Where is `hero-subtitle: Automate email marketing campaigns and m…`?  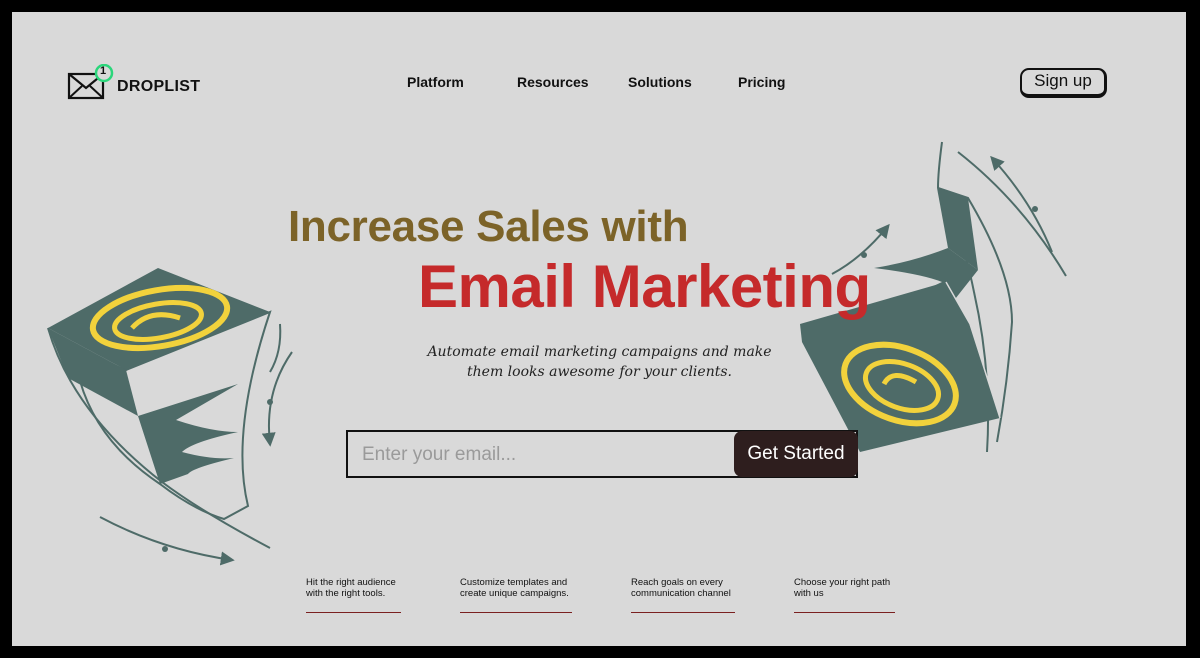 hero-subtitle: Automate email marketing campaigns and m… is located at coordinates (599, 362).